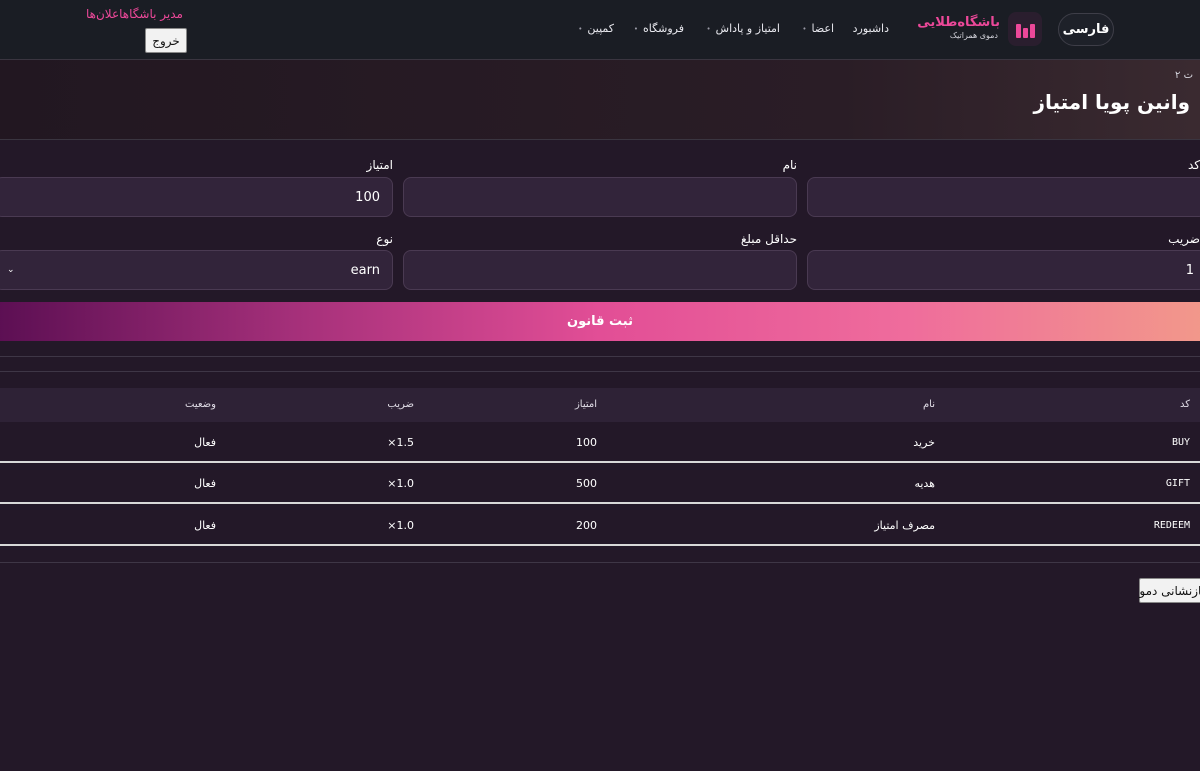  Describe the element at coordinates (600, 405) in the screenshot. I see `table-header: کد نام امتیاز ضریب وضعیت` at that location.